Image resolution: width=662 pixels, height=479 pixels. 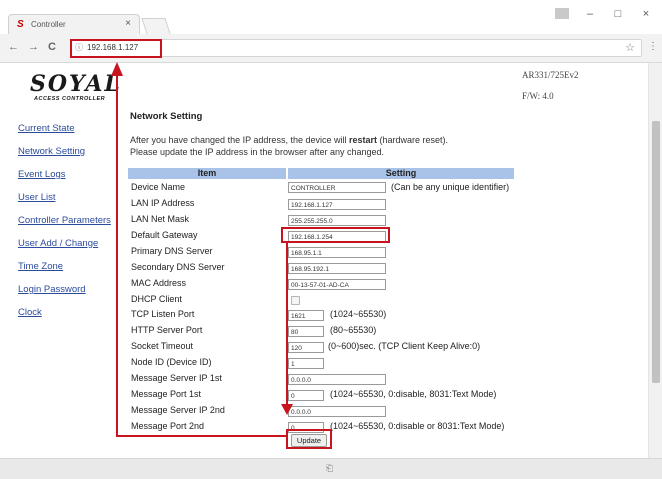 I want to click on firmware-version: F/W: 4.0, so click(x=538, y=96).